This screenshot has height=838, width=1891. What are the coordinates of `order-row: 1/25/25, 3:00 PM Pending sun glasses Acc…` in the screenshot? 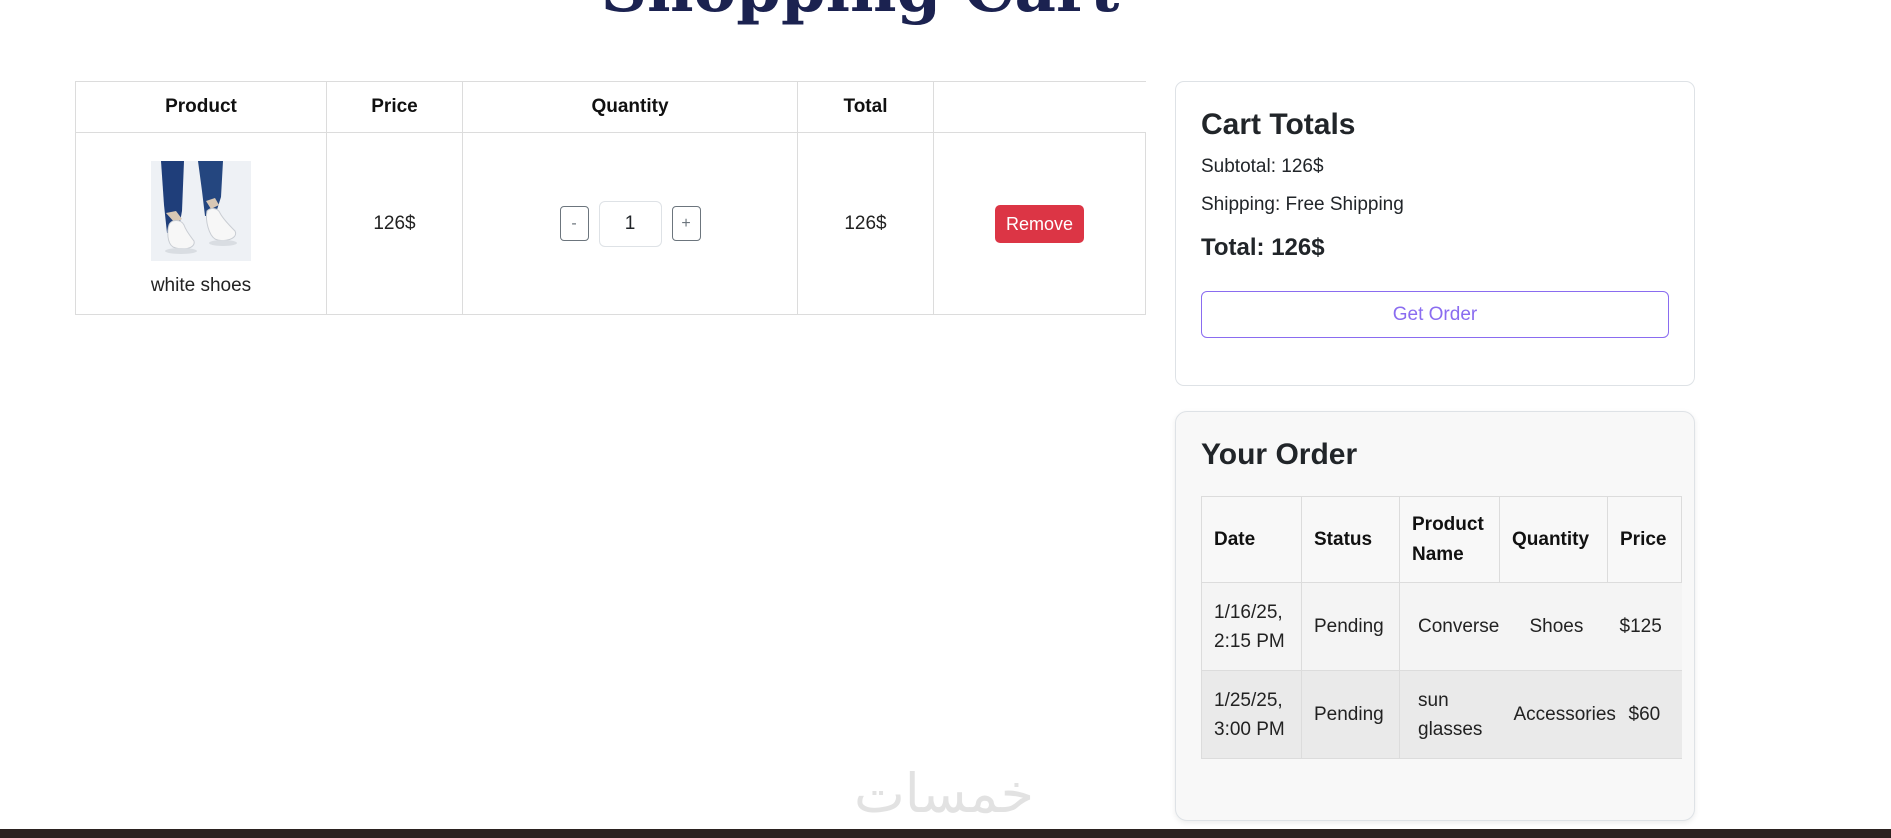 It's located at (1441, 714).